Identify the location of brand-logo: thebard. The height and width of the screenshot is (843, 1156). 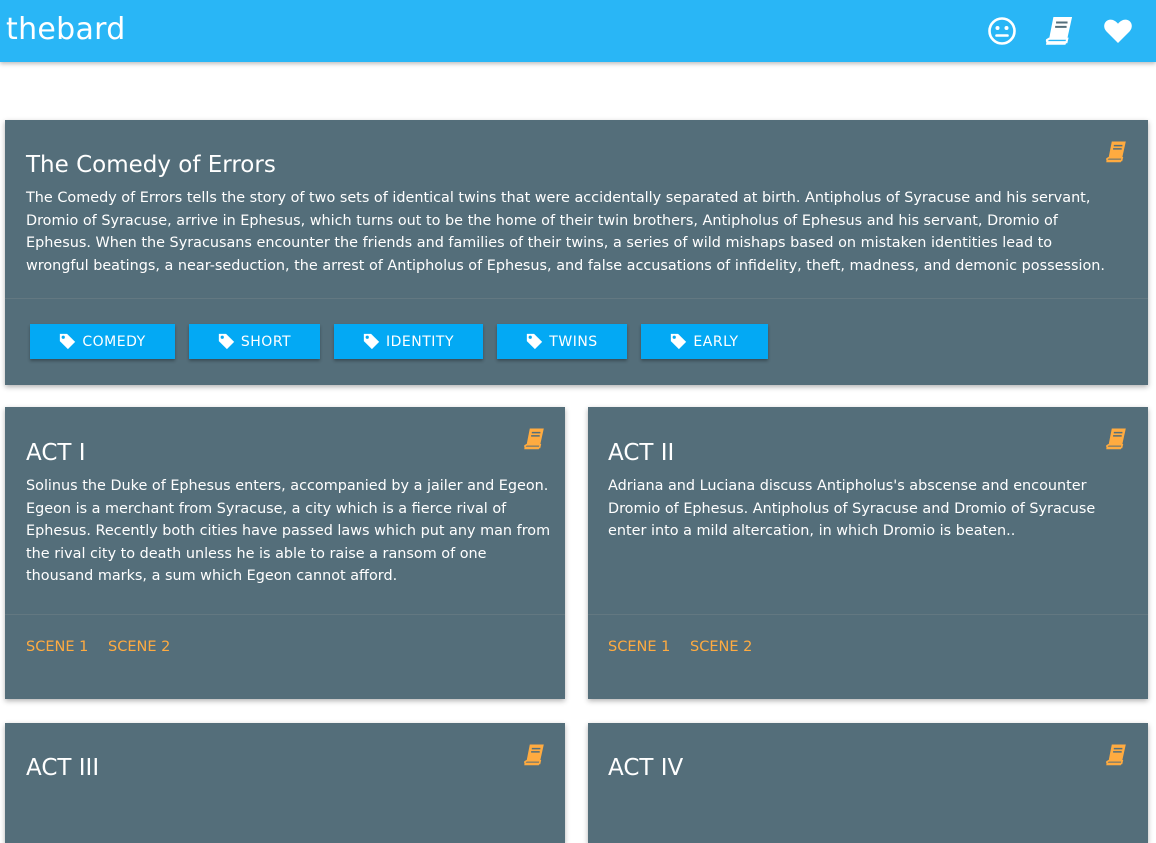
(66, 30).